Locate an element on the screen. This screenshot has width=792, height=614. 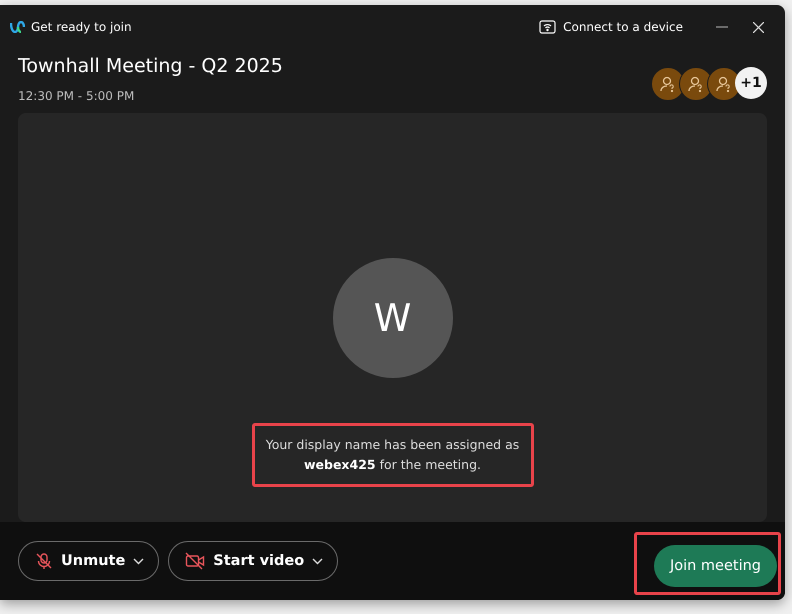
close-icon is located at coordinates (758, 27).